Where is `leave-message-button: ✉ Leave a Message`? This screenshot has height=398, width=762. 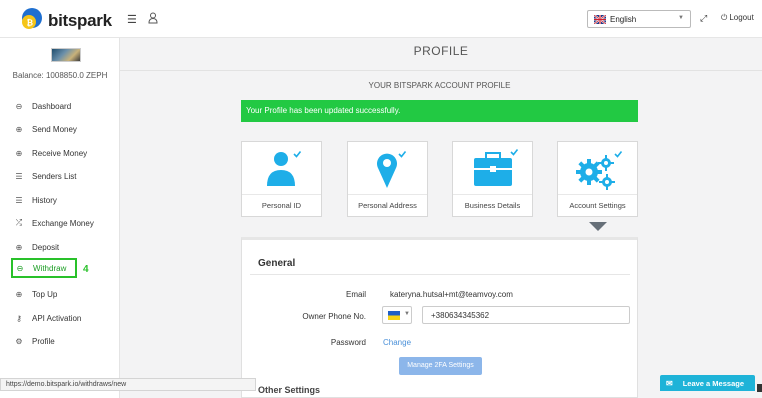
leave-message-button: ✉ Leave a Message is located at coordinates (707, 383).